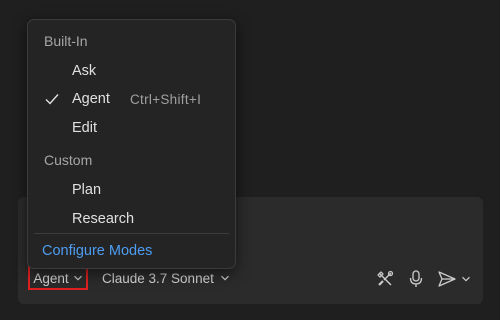  I want to click on model-picker-button: Claude 3.7 Sonnet, so click(166, 278).